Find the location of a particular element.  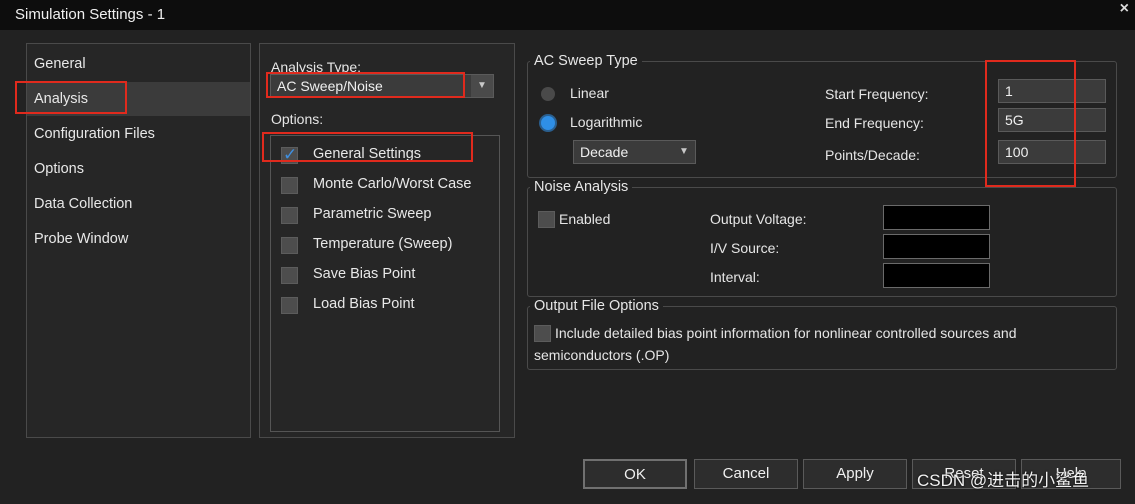

option-label: Temperature (Sweep) is located at coordinates (383, 244).